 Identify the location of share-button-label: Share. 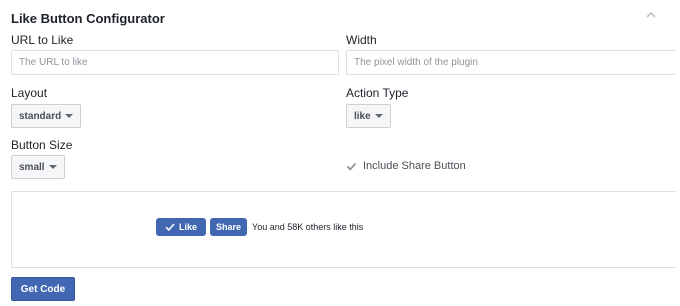
(229, 227).